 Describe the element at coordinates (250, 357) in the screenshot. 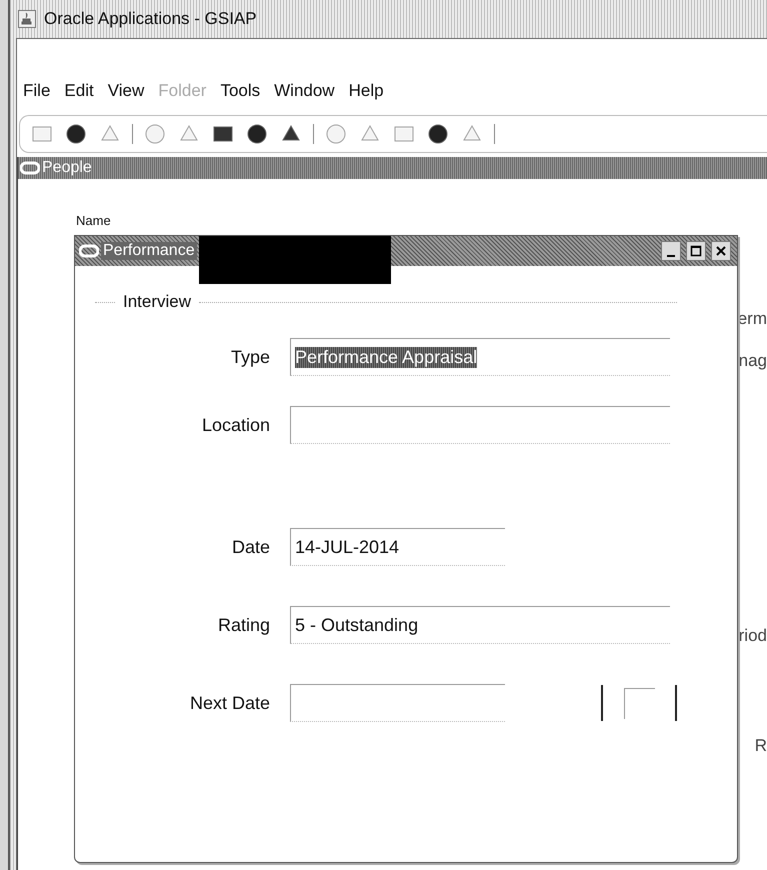

I see `field-label: Type` at that location.